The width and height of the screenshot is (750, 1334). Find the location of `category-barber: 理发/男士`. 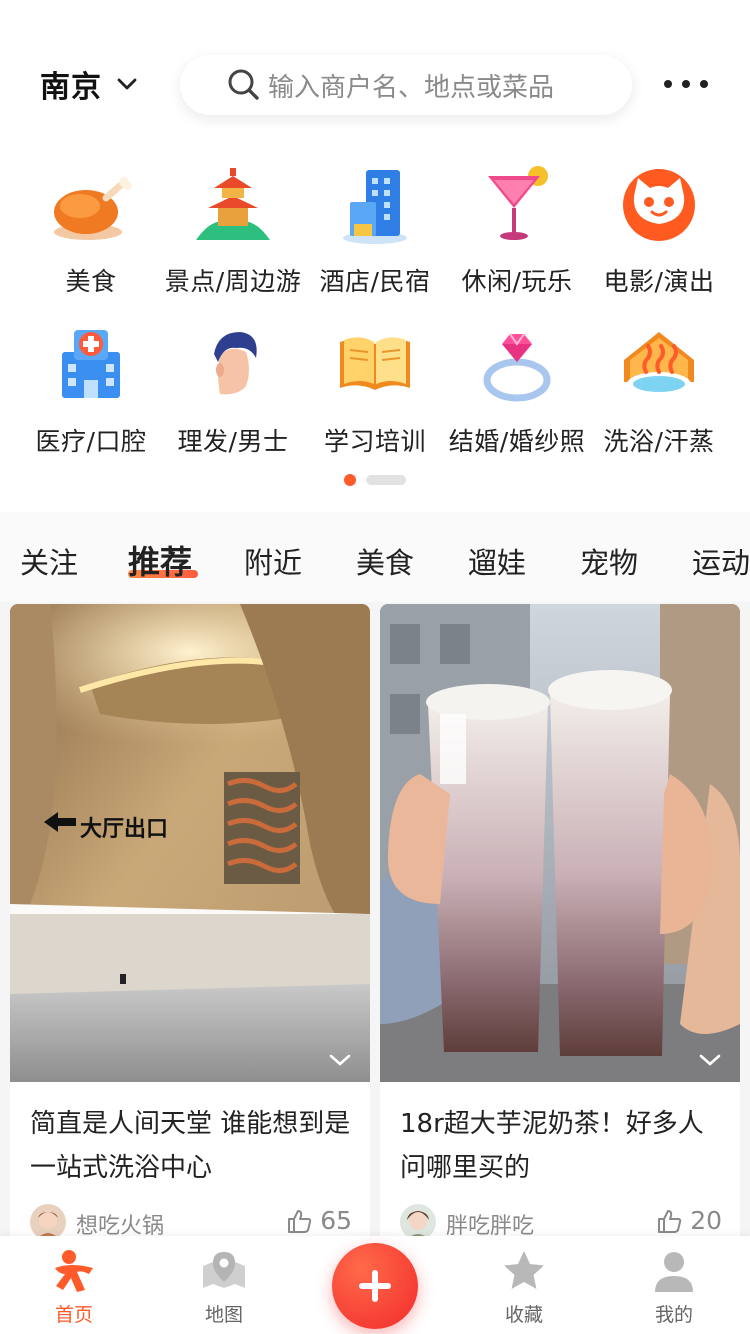

category-barber: 理发/男士 is located at coordinates (233, 390).